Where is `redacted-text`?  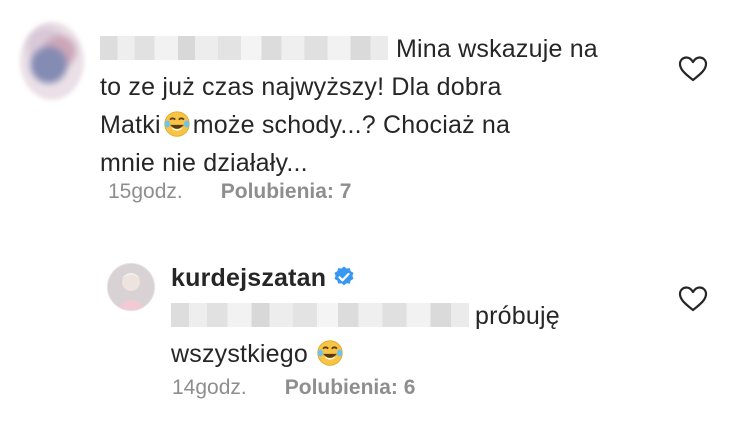 redacted-text is located at coordinates (320, 315).